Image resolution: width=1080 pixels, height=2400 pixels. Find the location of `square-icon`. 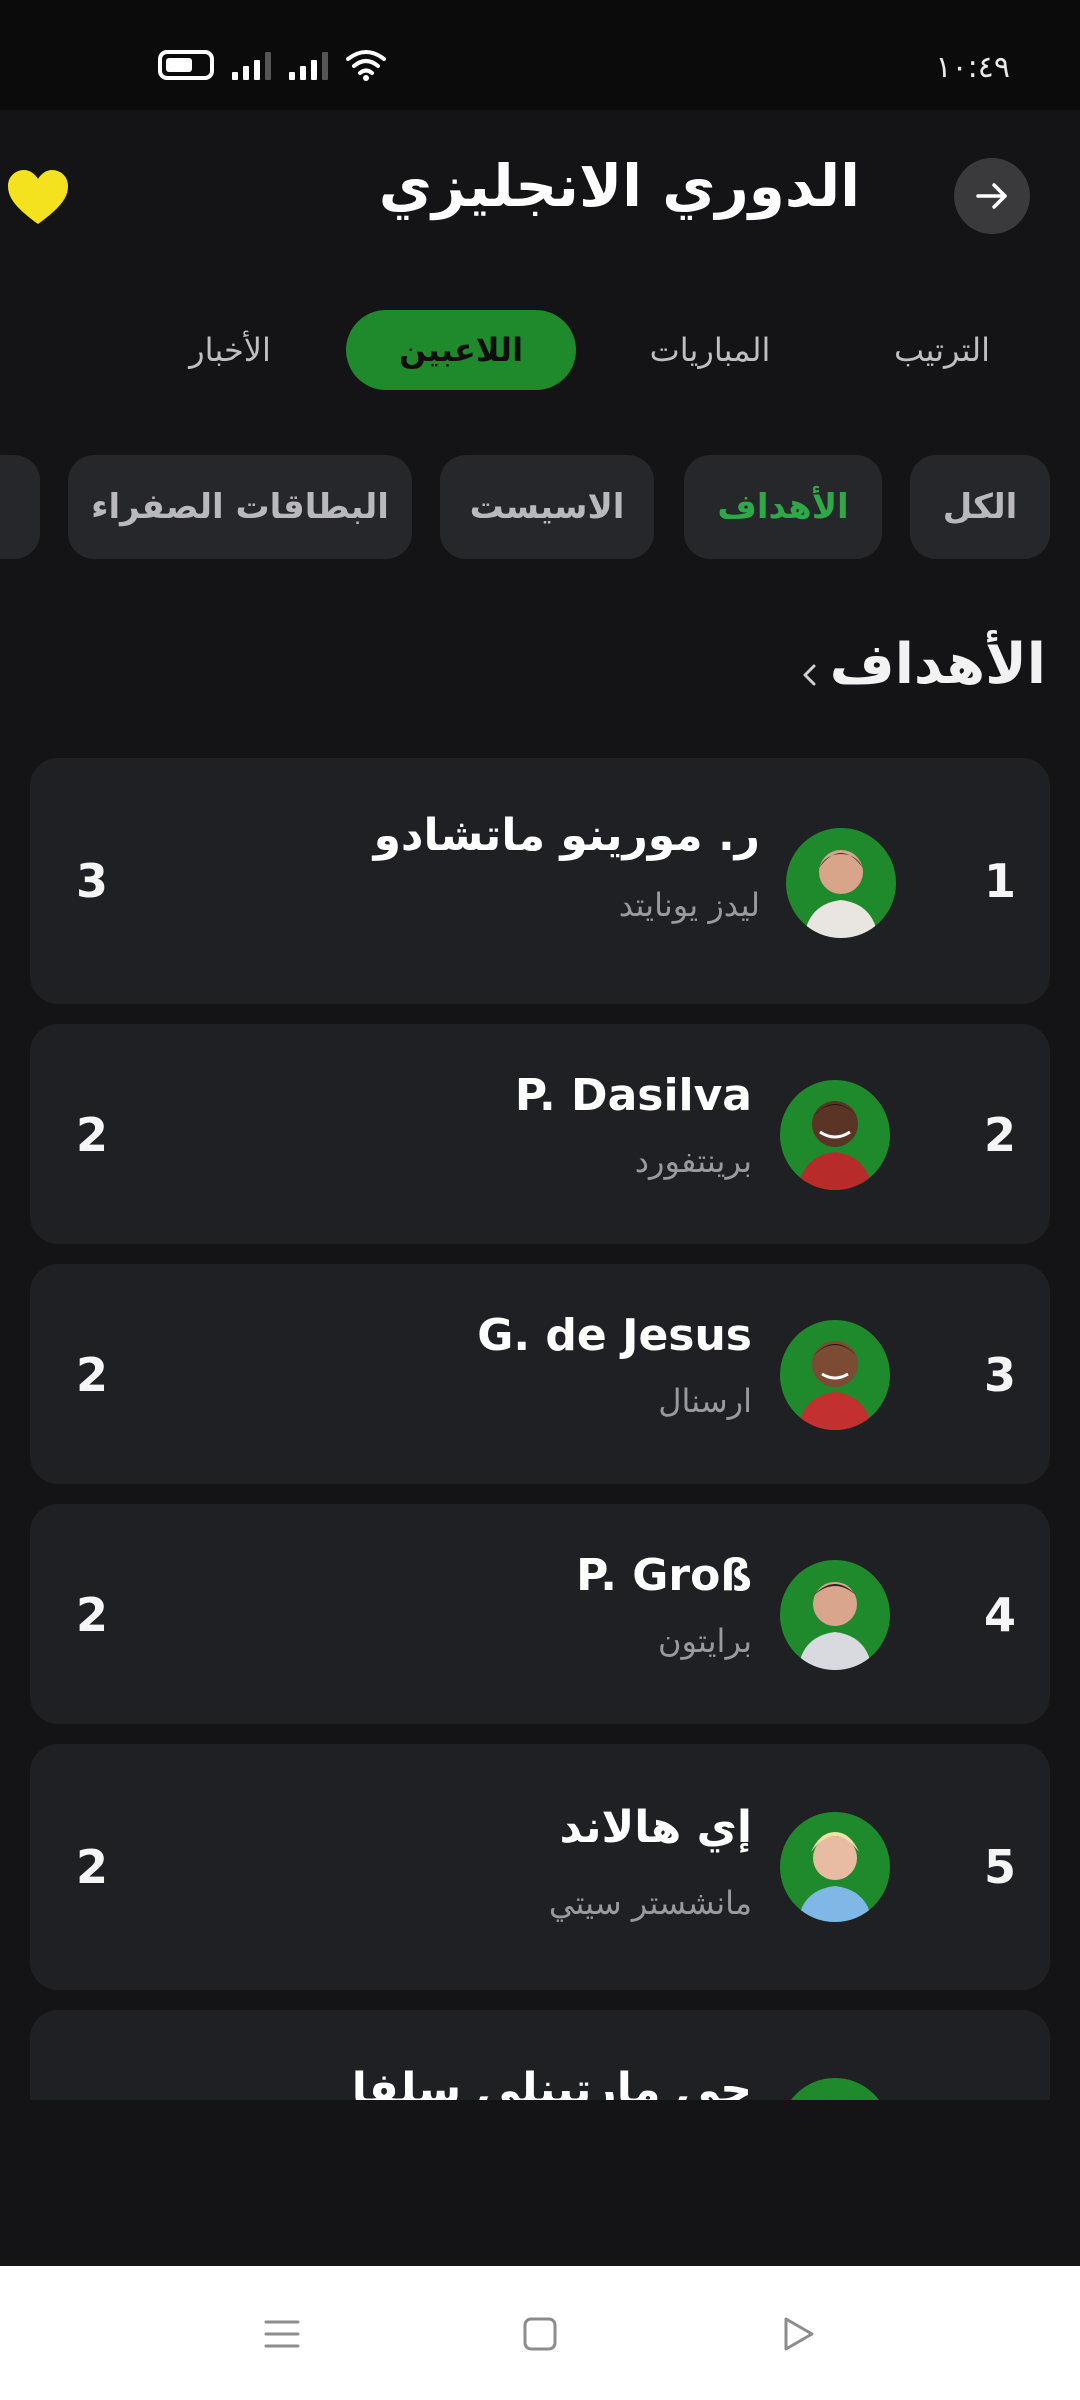

square-icon is located at coordinates (540, 2334).